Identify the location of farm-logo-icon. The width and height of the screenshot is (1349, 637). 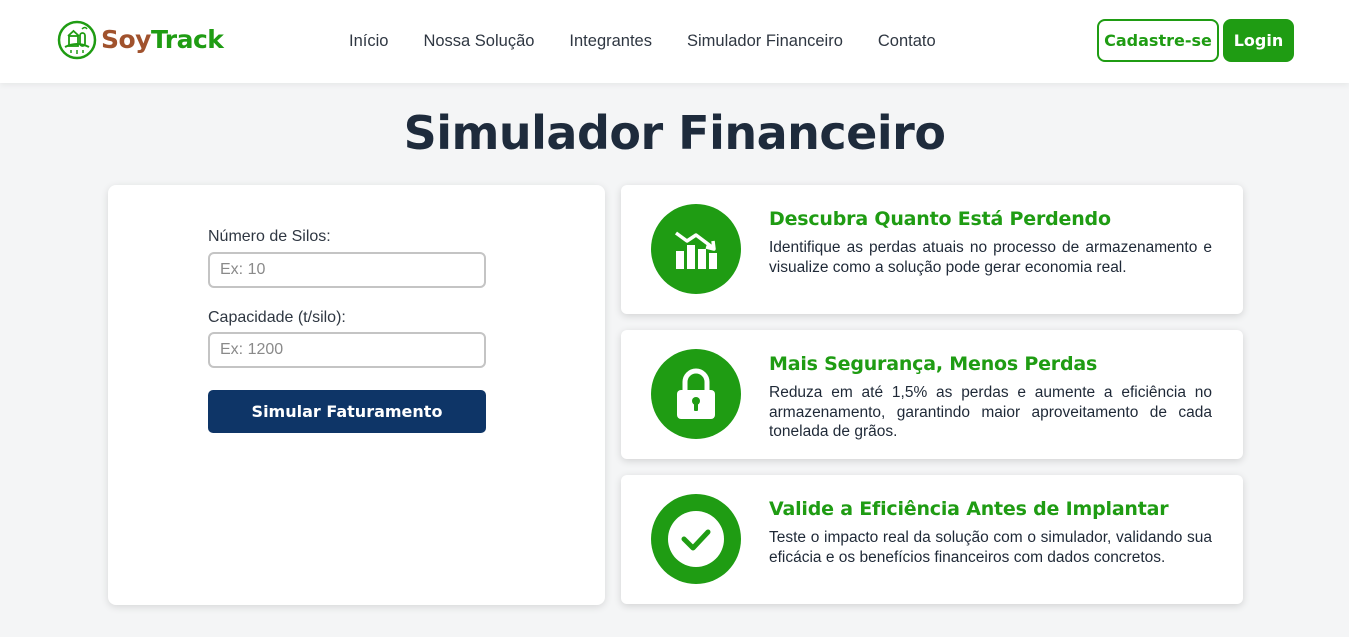
(77, 40).